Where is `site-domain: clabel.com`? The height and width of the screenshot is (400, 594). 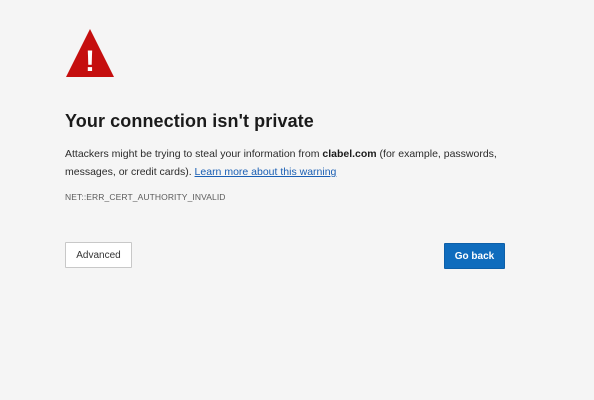
site-domain: clabel.com is located at coordinates (349, 154).